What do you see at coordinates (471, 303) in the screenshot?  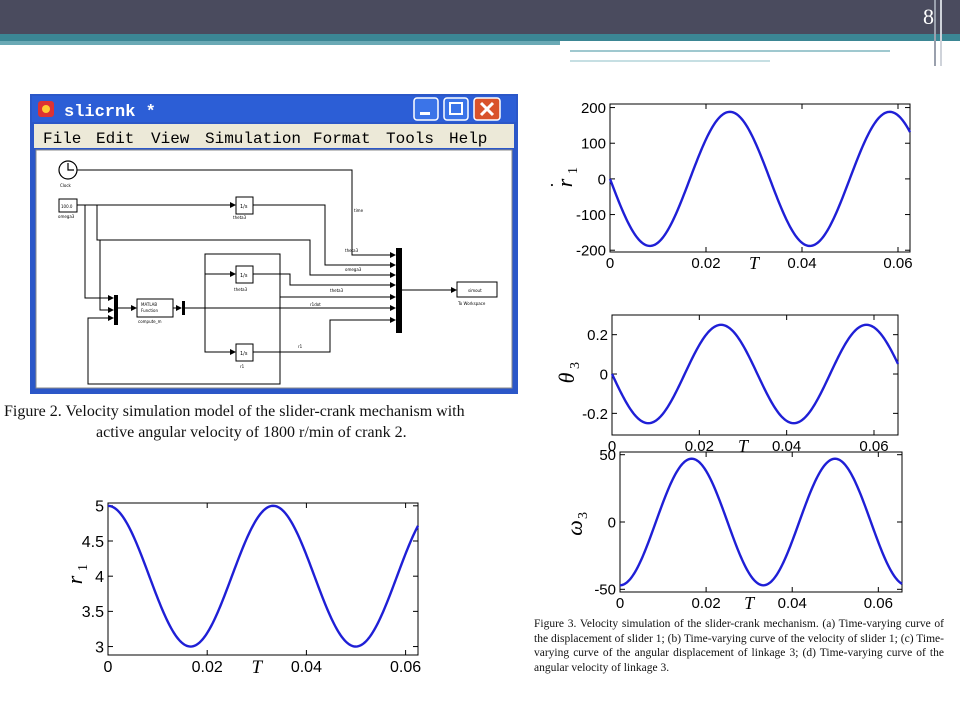 I see `sink-label: To Workspace` at bounding box center [471, 303].